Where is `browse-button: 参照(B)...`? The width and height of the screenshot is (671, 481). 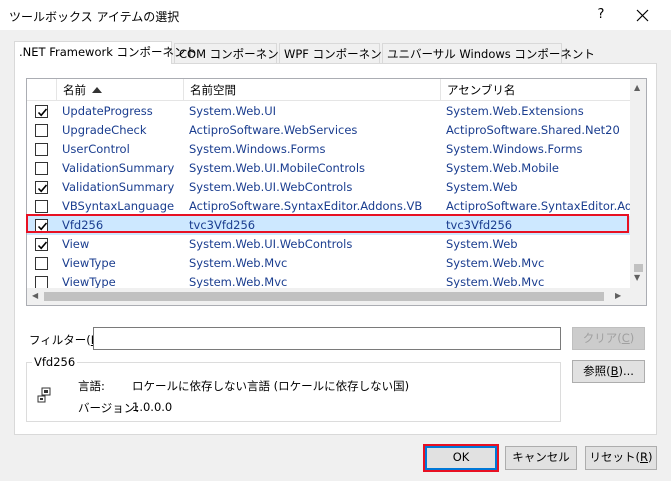 browse-button: 参照(B)... is located at coordinates (608, 371).